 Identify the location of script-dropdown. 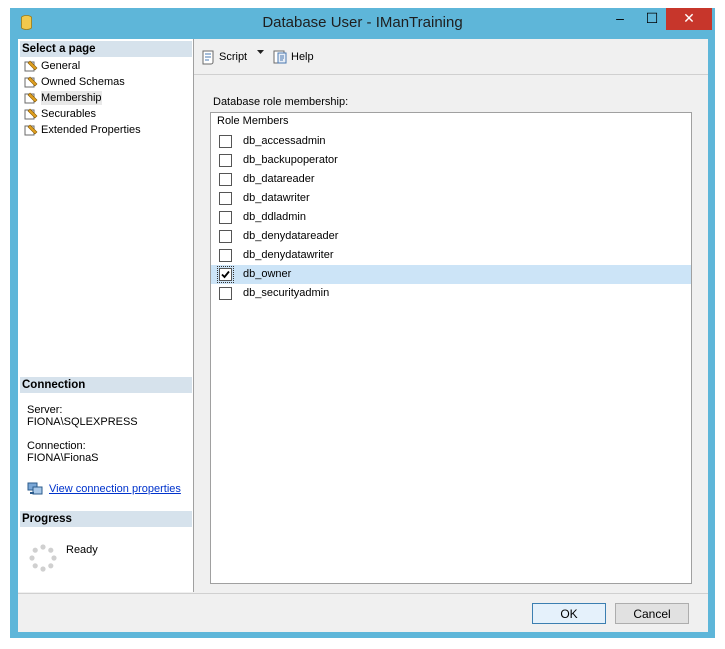
(260, 52).